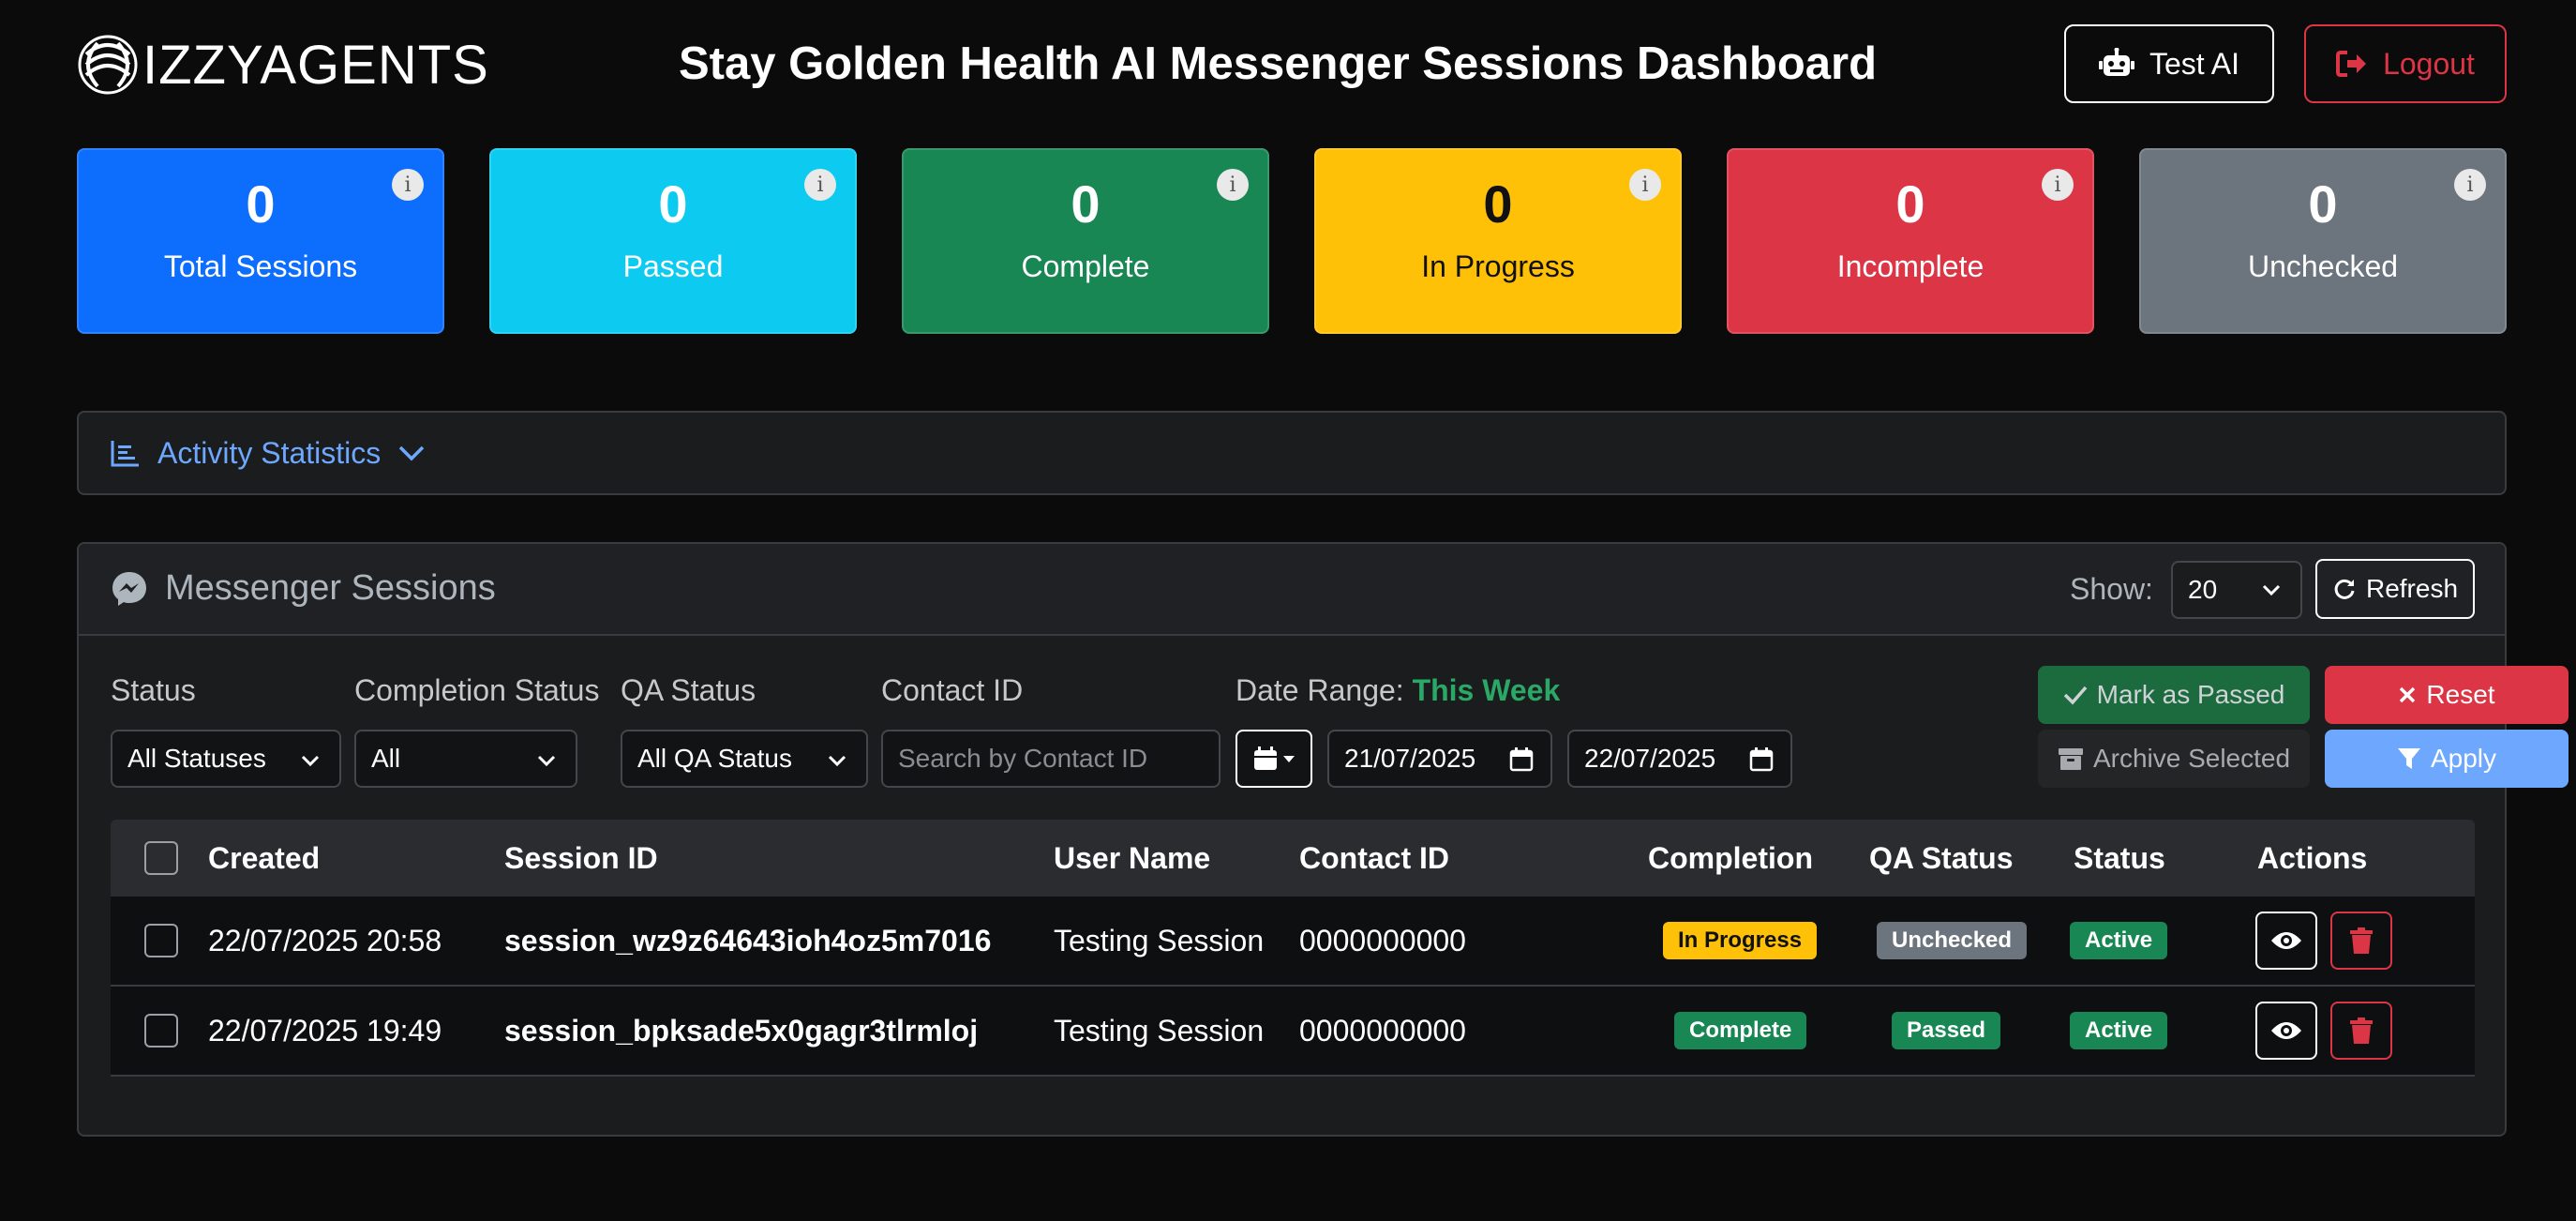 The image size is (2576, 1221). What do you see at coordinates (2406, 64) in the screenshot?
I see `logout-button: Logout` at bounding box center [2406, 64].